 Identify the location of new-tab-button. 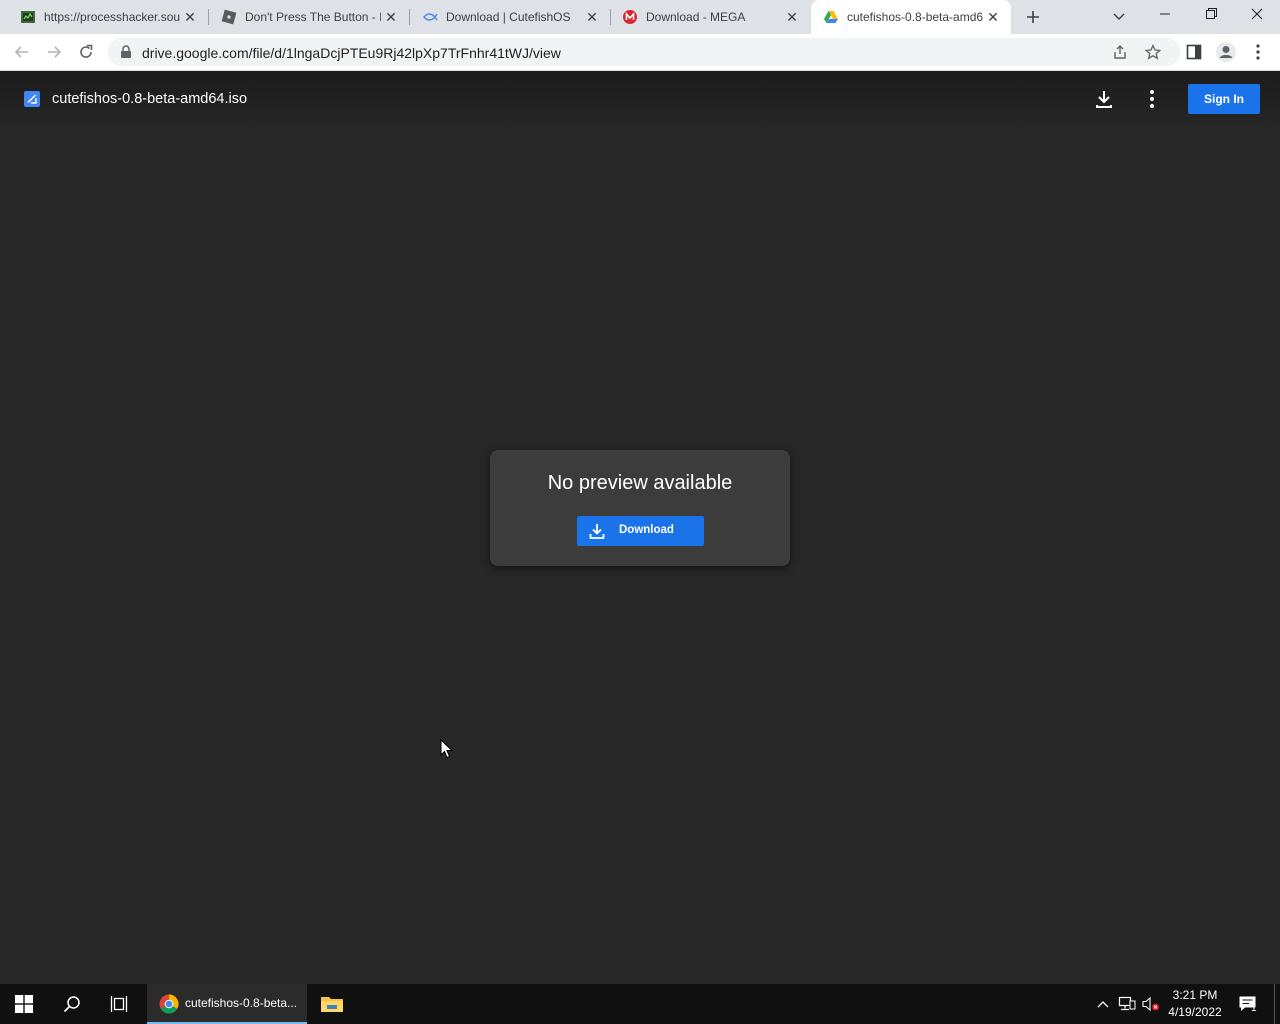
(1033, 17).